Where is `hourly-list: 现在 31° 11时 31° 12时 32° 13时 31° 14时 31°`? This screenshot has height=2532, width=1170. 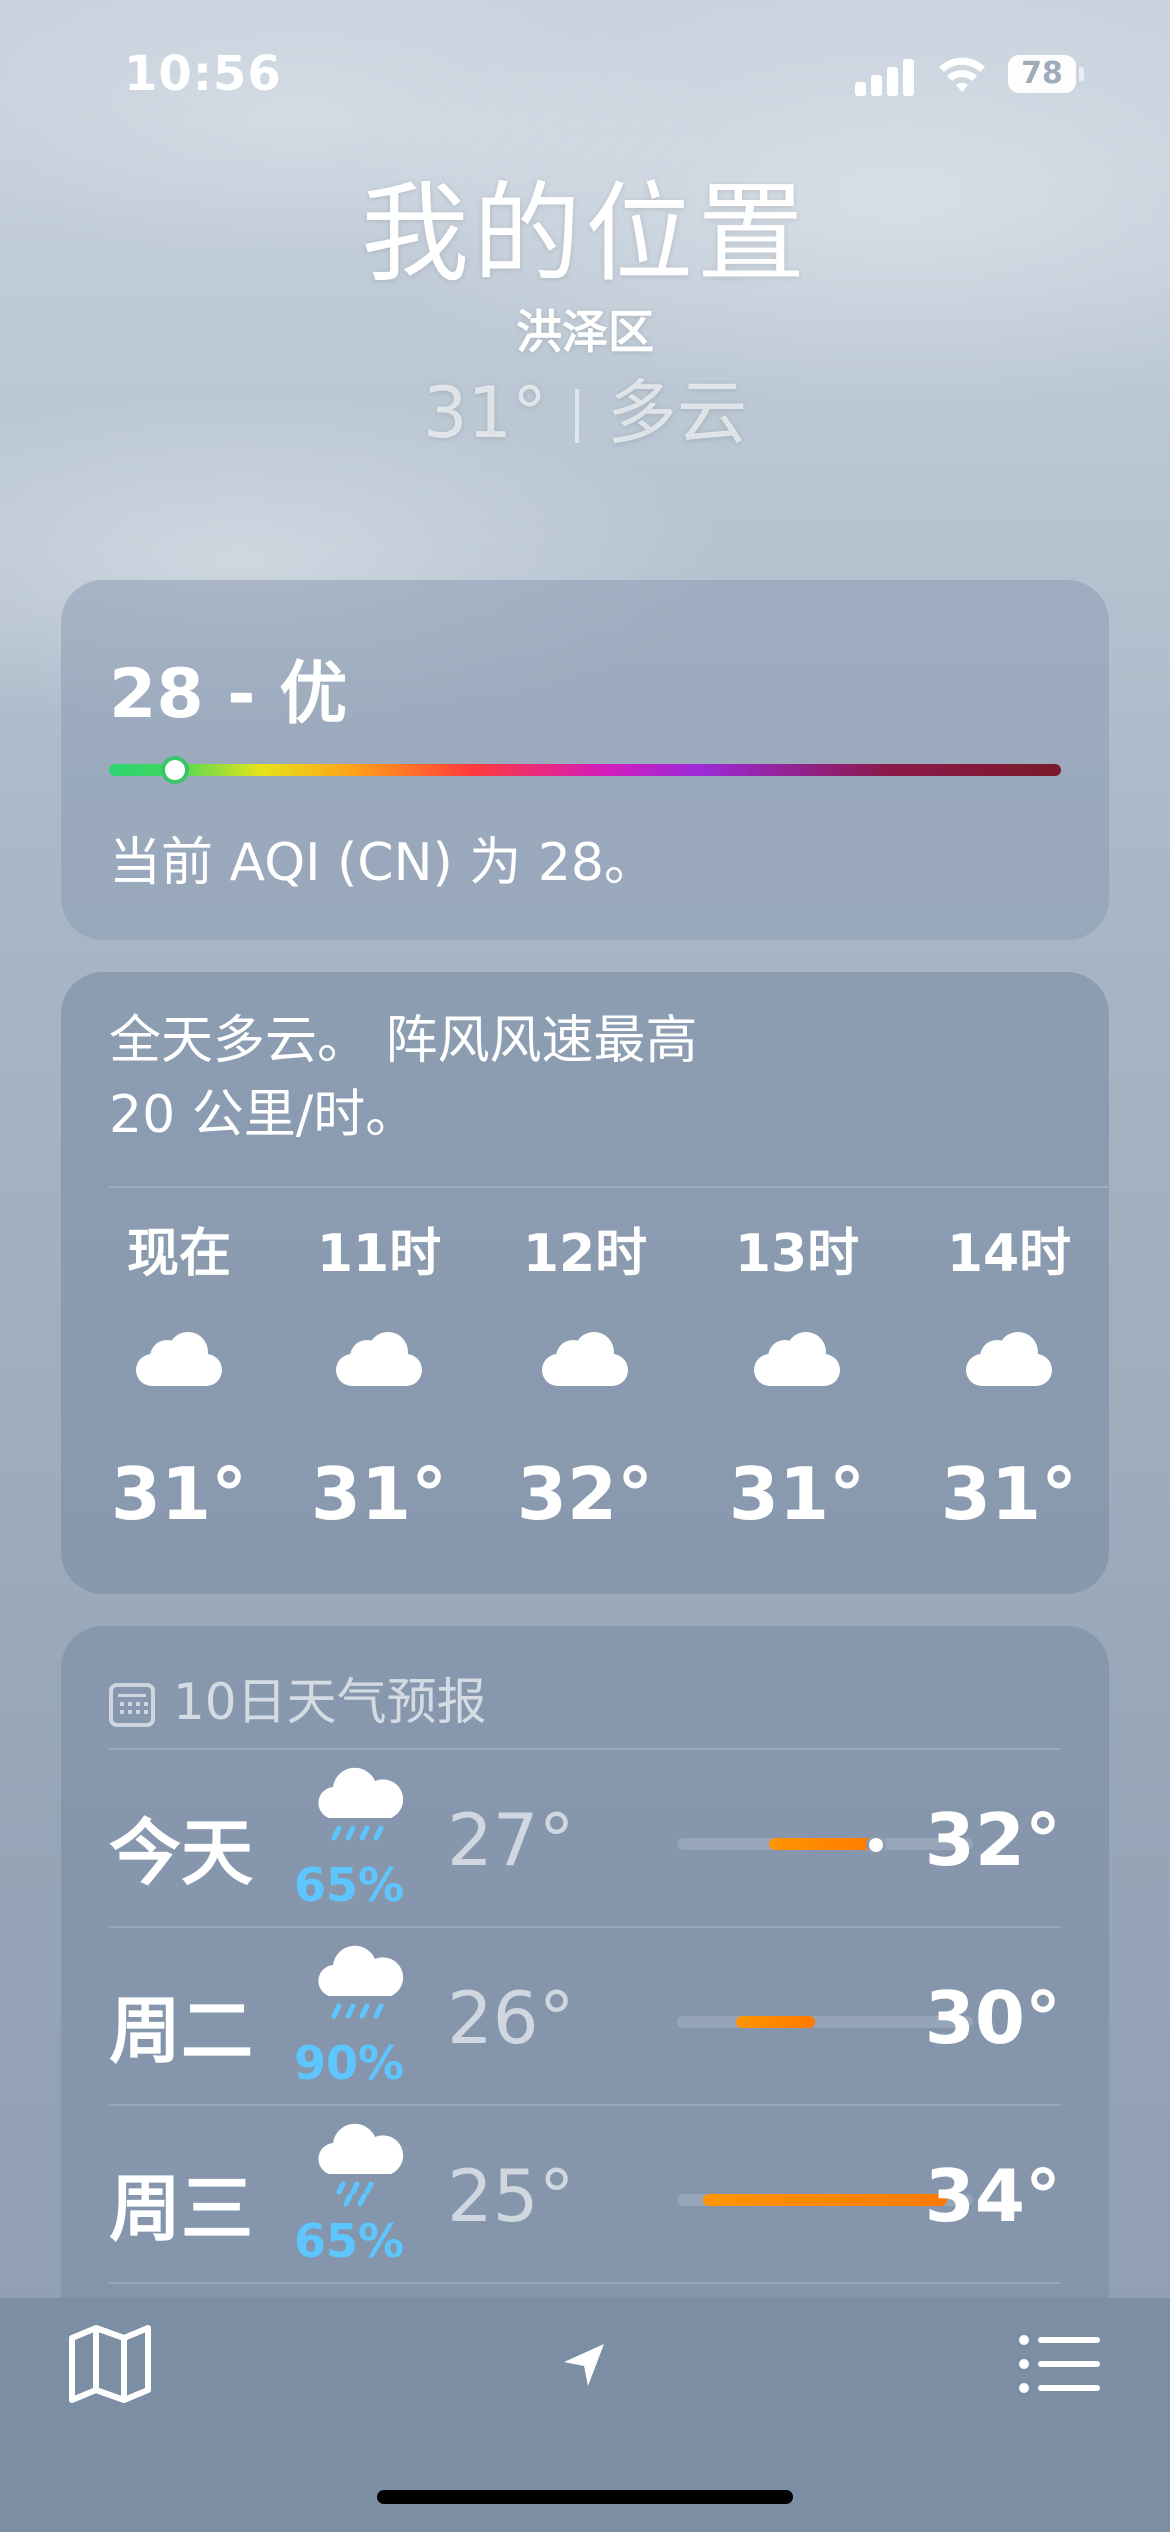
hourly-list: 现在 31° 11时 31° 12时 32° 13时 31° 14时 31° is located at coordinates (594, 1388).